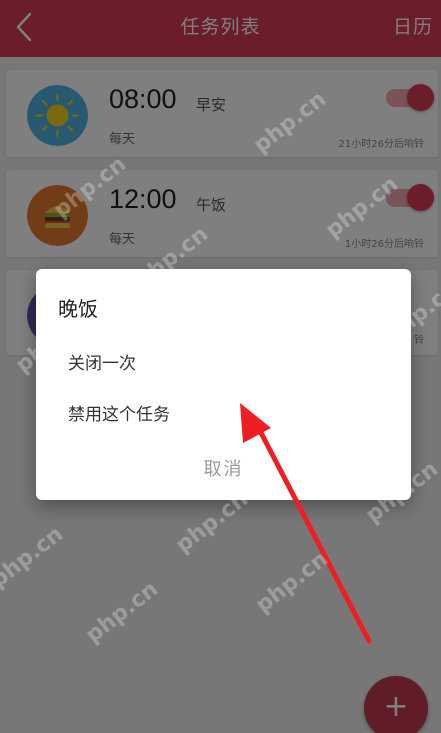 This screenshot has height=733, width=441. What do you see at coordinates (223, 468) in the screenshot?
I see `cancel-button: 取消` at bounding box center [223, 468].